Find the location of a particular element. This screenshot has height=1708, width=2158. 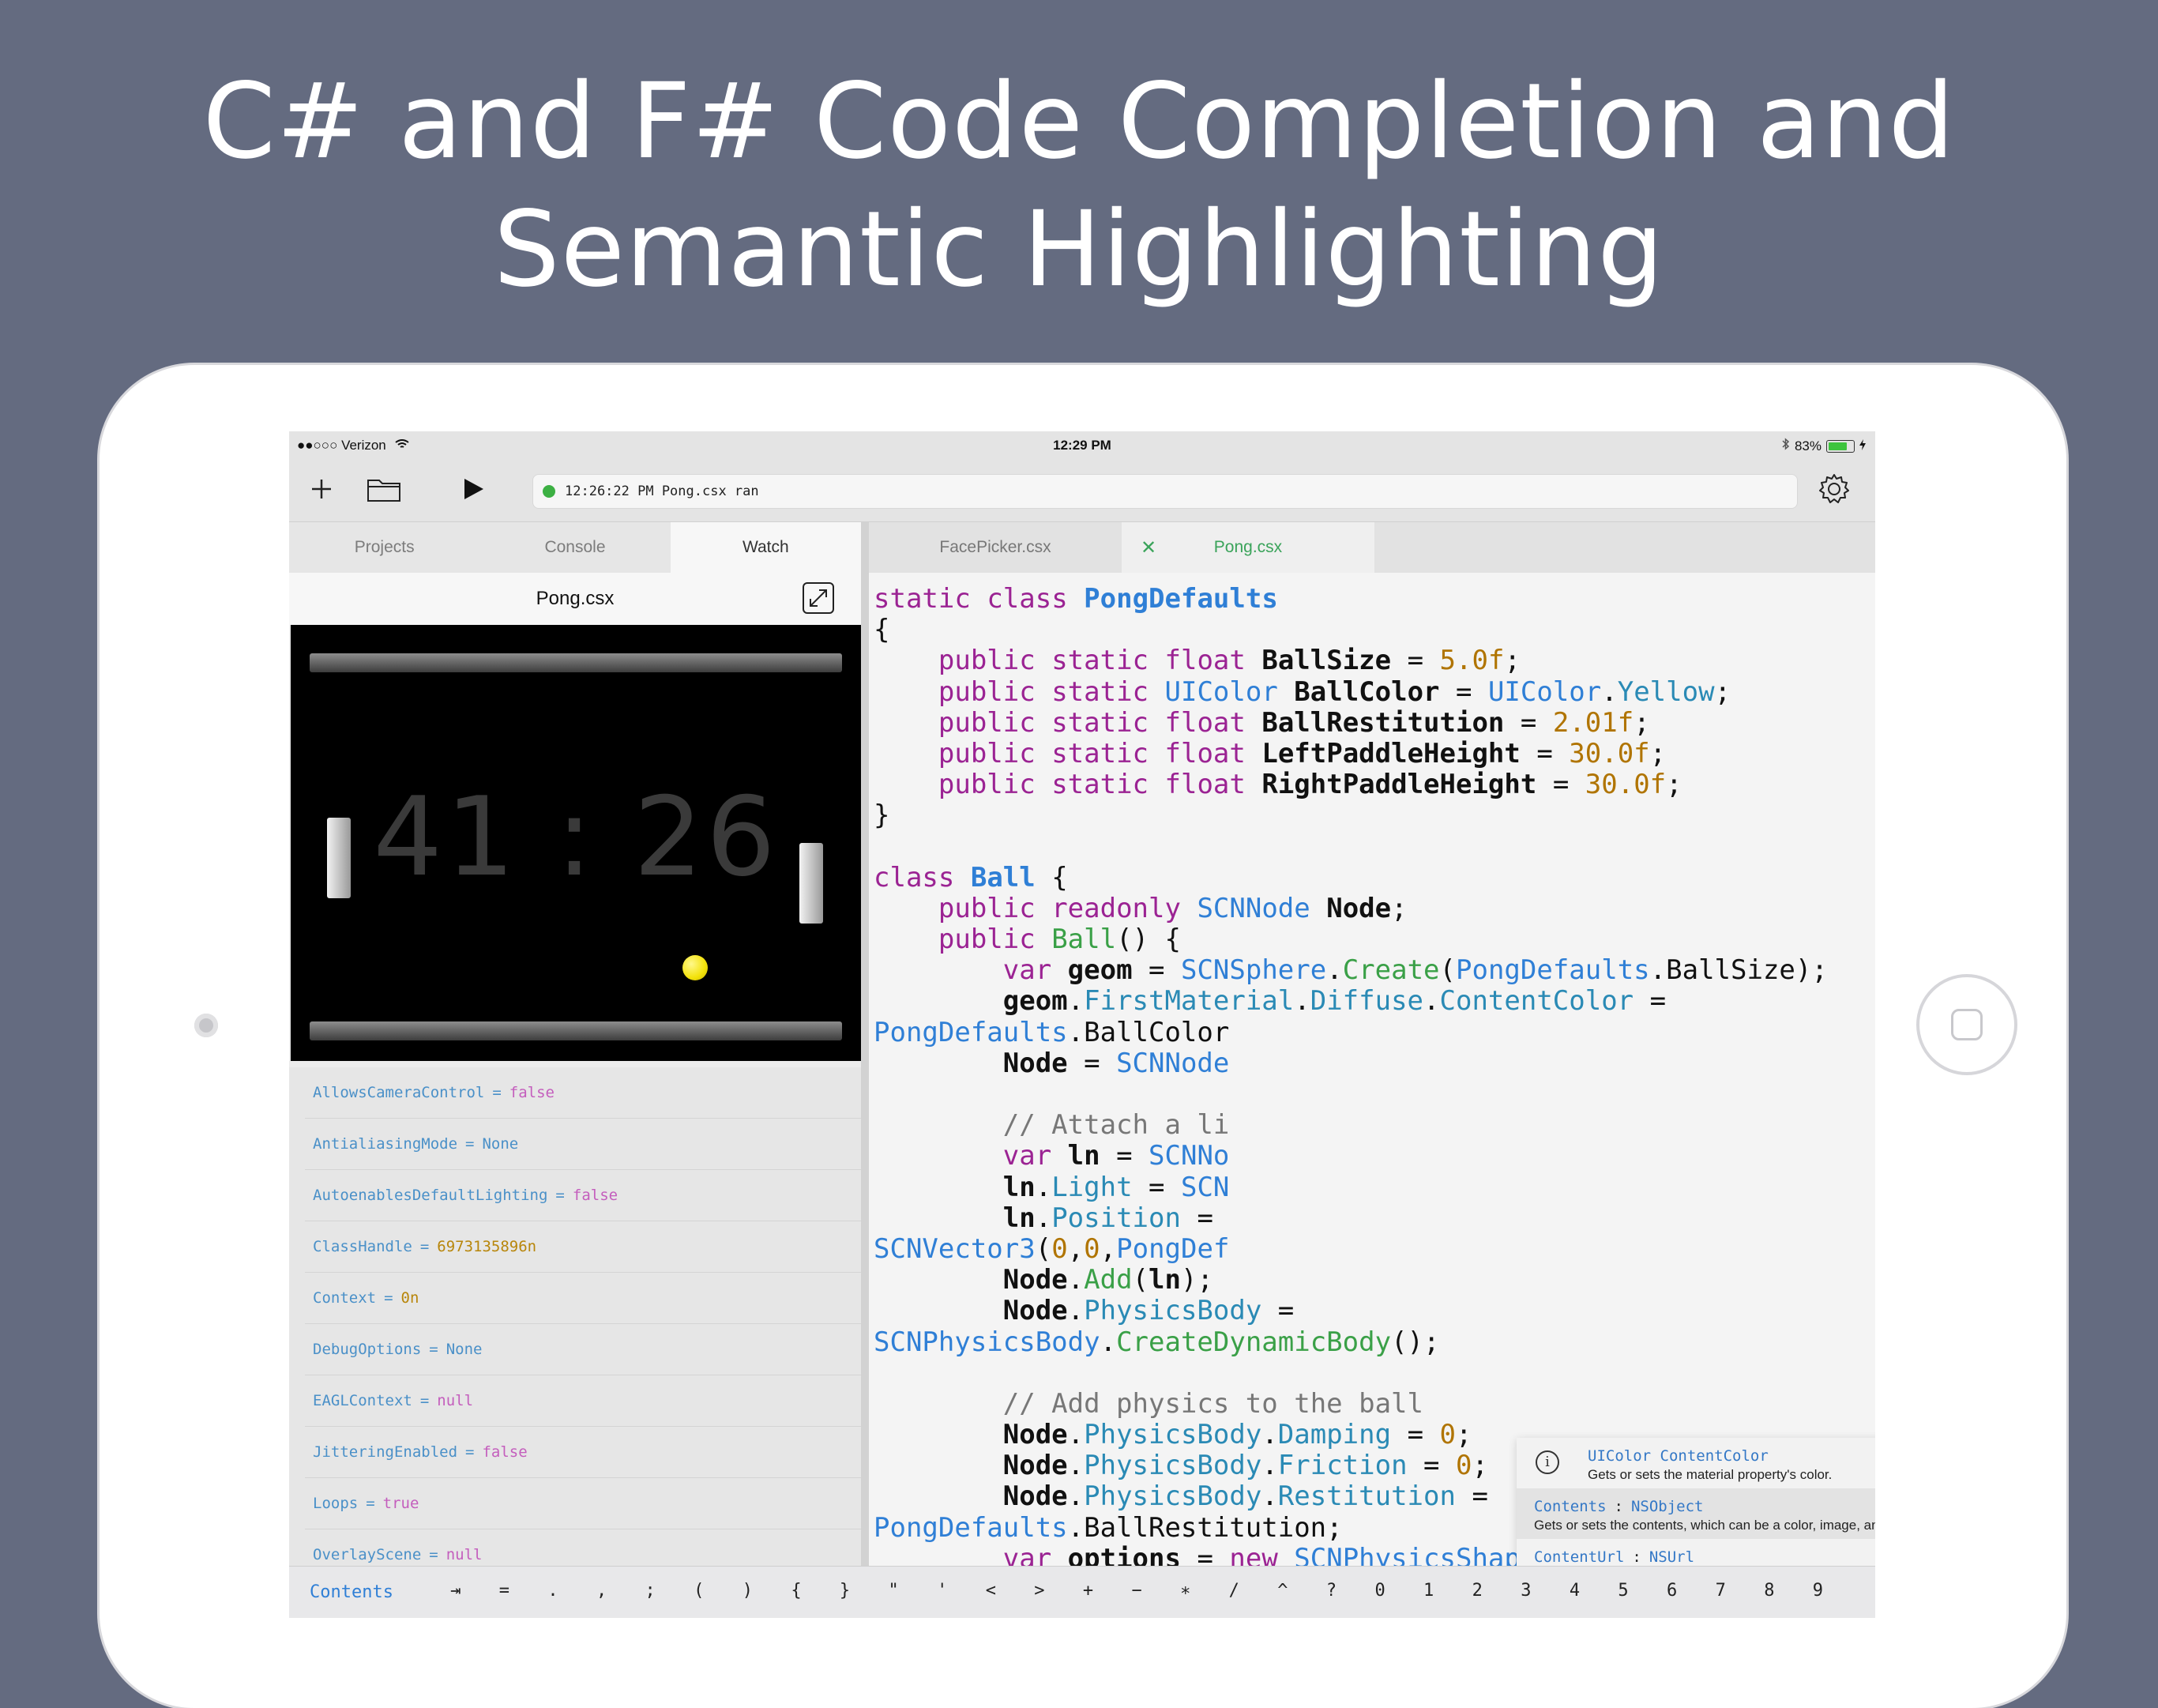

code-line: // Add physics to the ball is located at coordinates (1212, 1403).